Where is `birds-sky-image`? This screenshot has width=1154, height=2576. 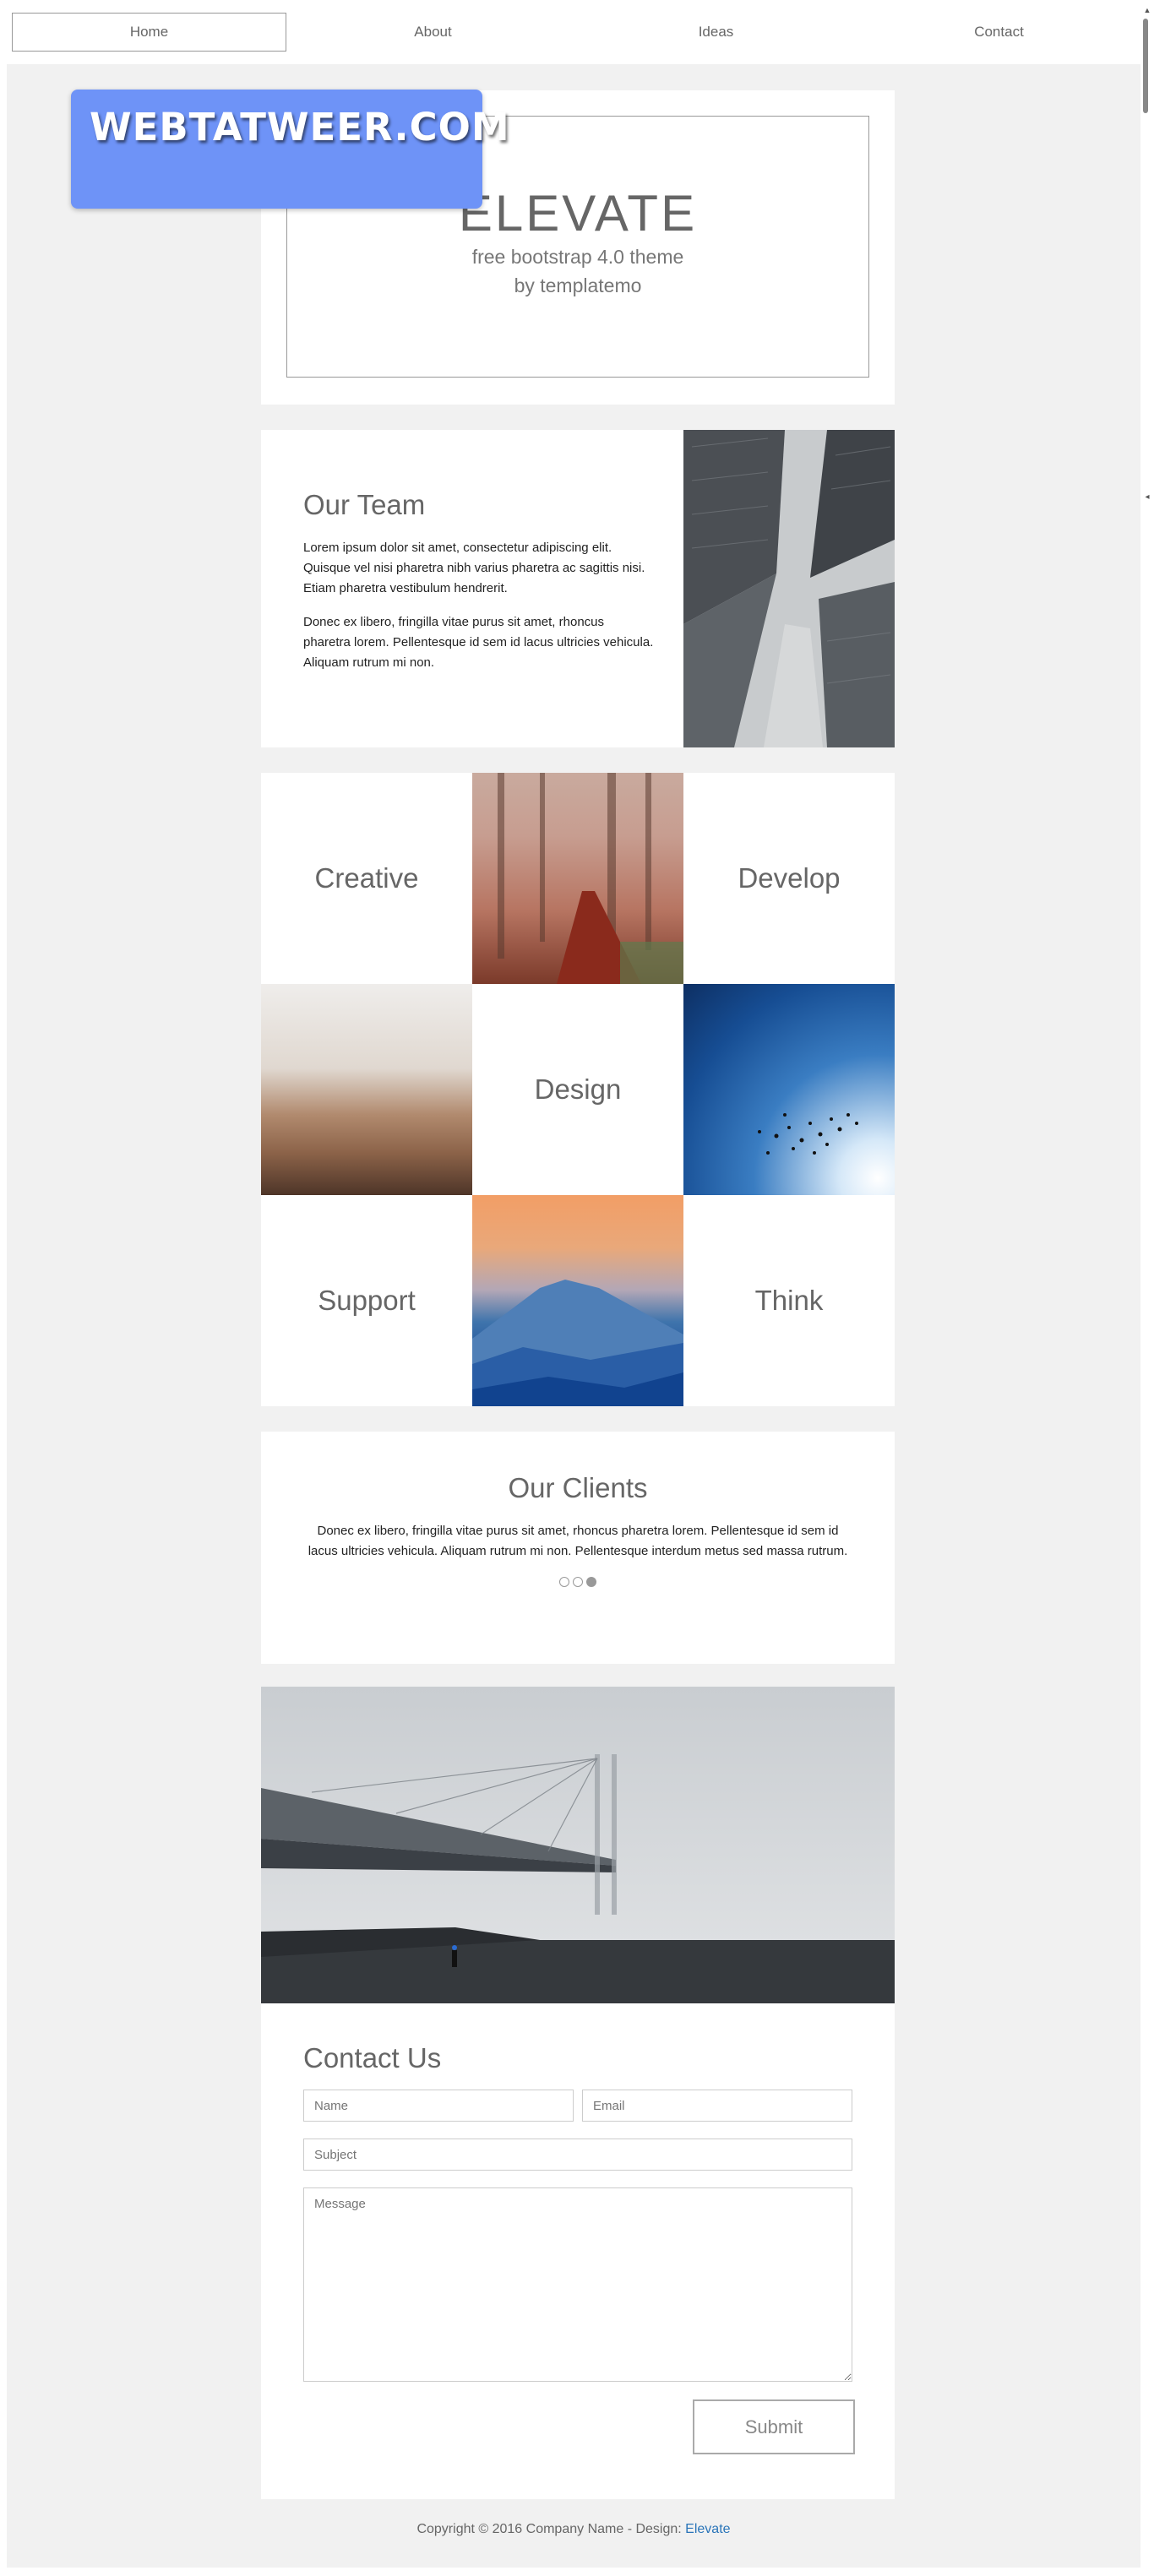
birds-sky-image is located at coordinates (789, 1089).